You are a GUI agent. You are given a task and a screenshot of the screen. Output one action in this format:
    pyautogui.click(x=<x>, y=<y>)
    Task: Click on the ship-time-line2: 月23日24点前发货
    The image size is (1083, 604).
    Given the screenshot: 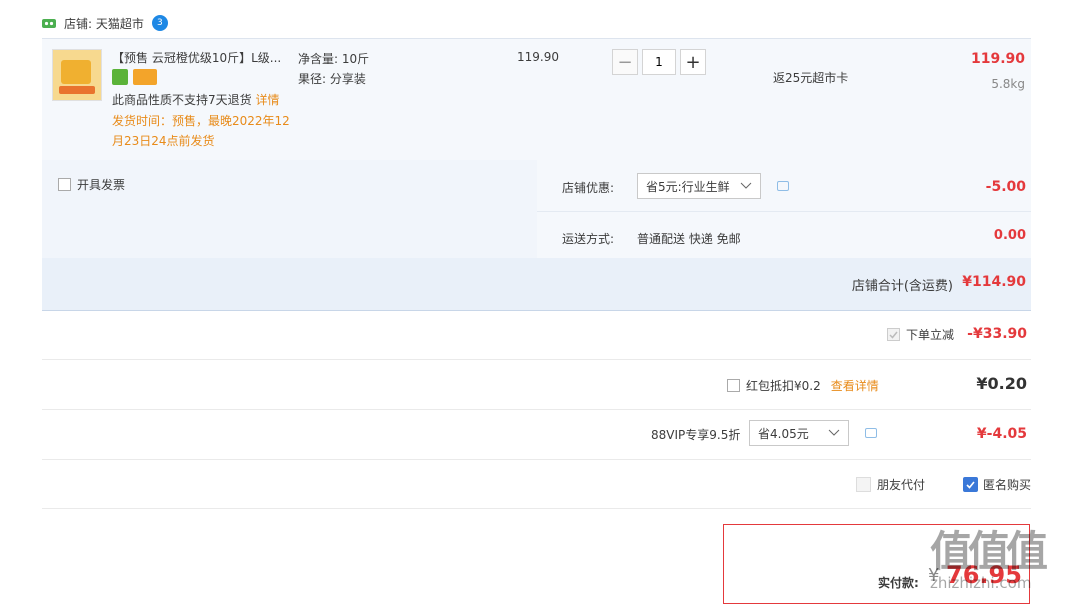 What is the action you would take?
    pyautogui.click(x=163, y=141)
    